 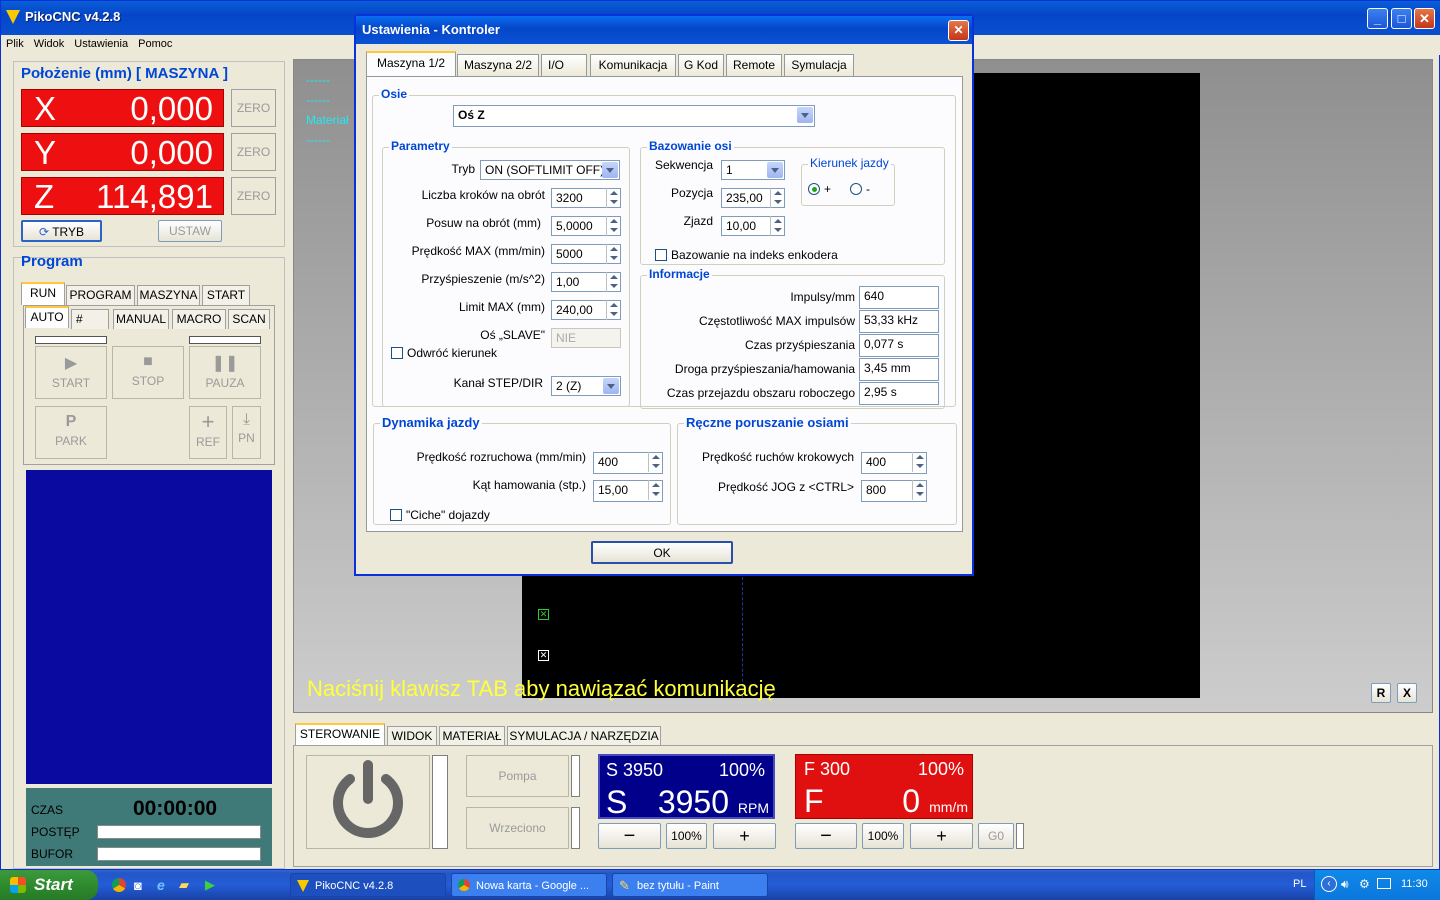 What do you see at coordinates (586, 310) in the screenshot?
I see `limit-input: 240,00` at bounding box center [586, 310].